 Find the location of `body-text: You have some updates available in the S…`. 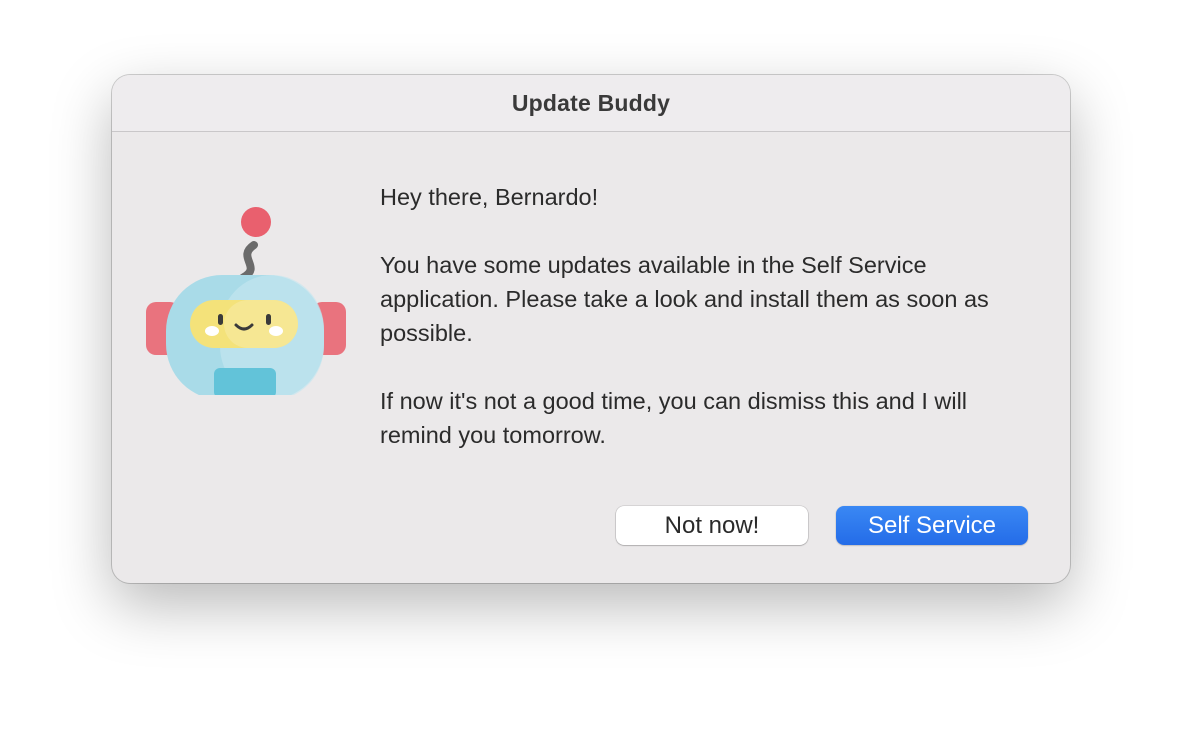

body-text: You have some updates available in the S… is located at coordinates (684, 299).